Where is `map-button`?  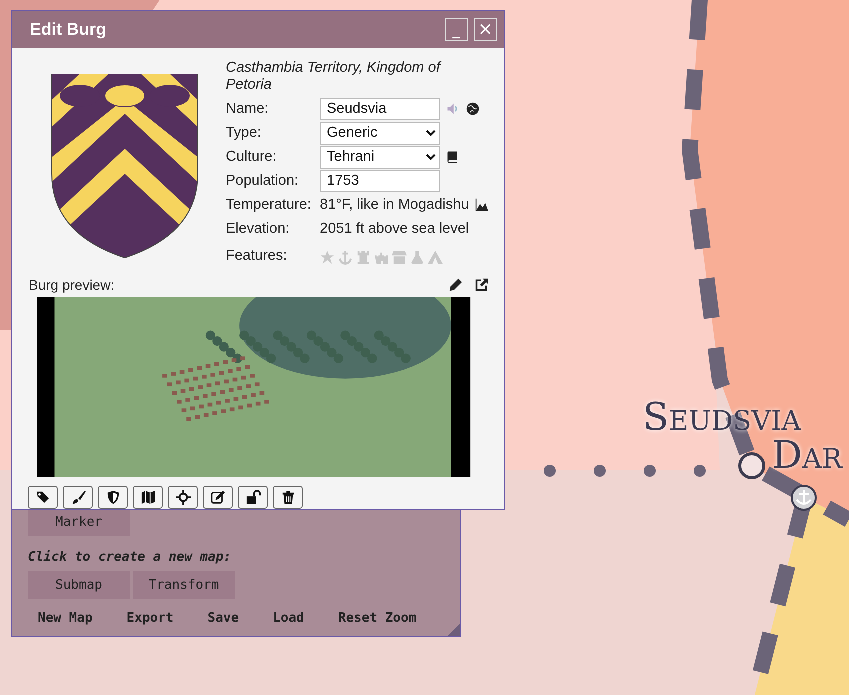
map-button is located at coordinates (148, 497).